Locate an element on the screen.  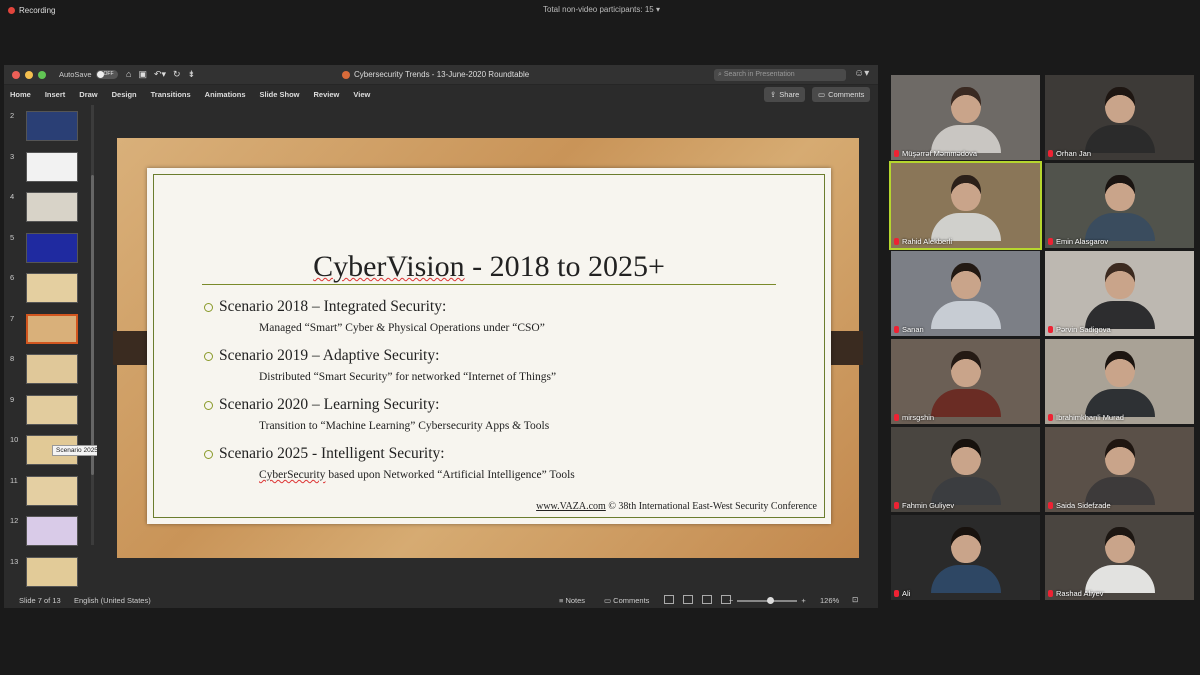
window-controls is located at coordinates (29, 75).